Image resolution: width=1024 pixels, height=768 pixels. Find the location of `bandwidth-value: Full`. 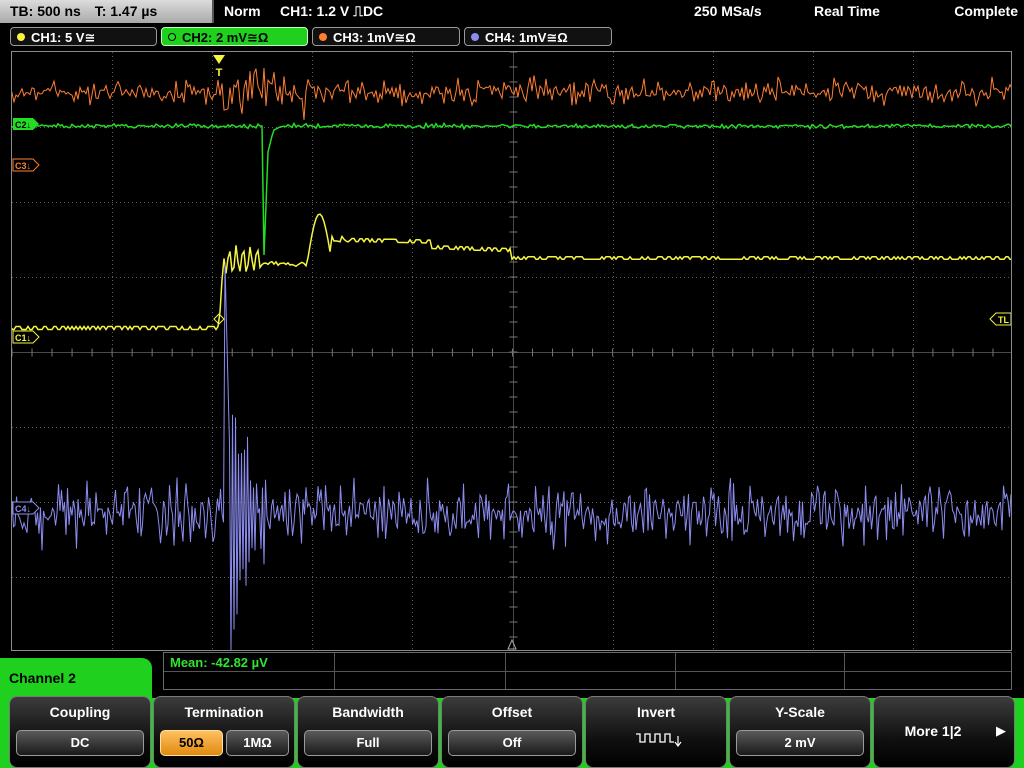

bandwidth-value: Full is located at coordinates (368, 743).